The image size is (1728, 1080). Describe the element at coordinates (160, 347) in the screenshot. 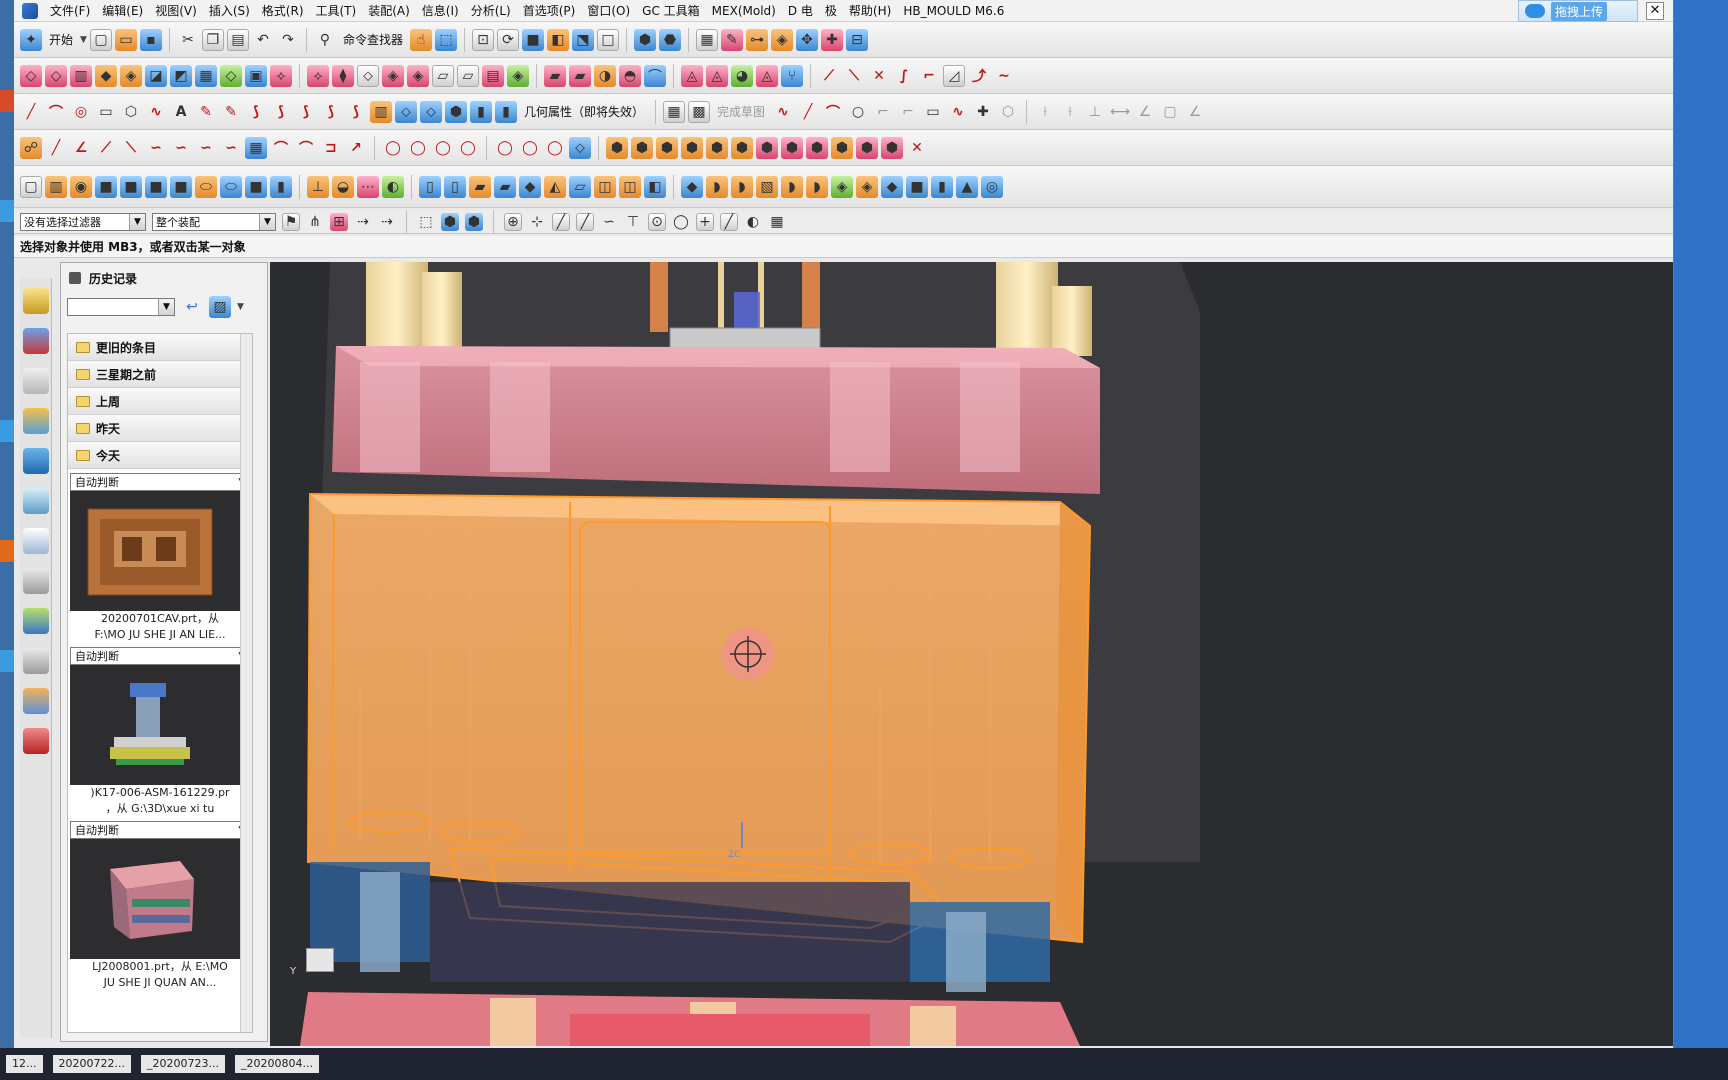

I see `history-folder: 更旧的条目` at that location.